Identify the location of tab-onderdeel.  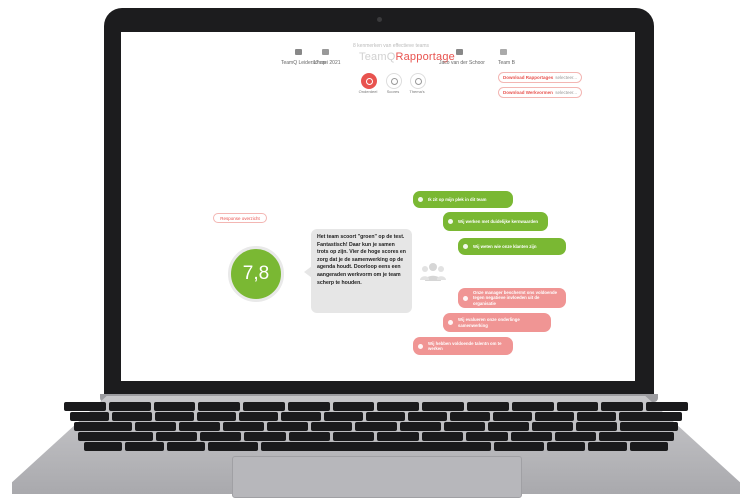
(369, 81).